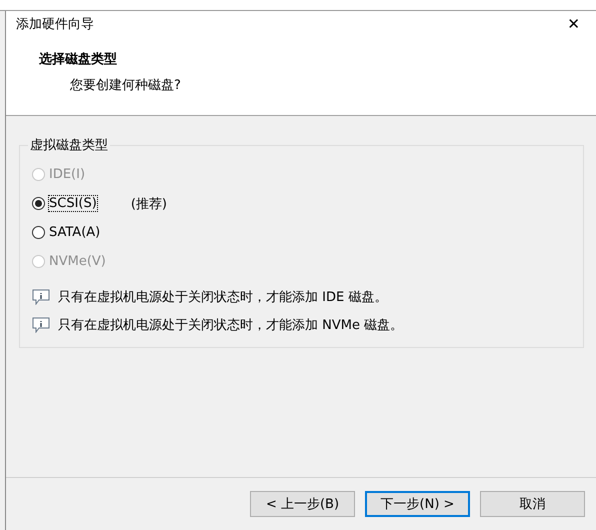  I want to click on page-subtitle: 您要创建何种磁盘?, so click(125, 85).